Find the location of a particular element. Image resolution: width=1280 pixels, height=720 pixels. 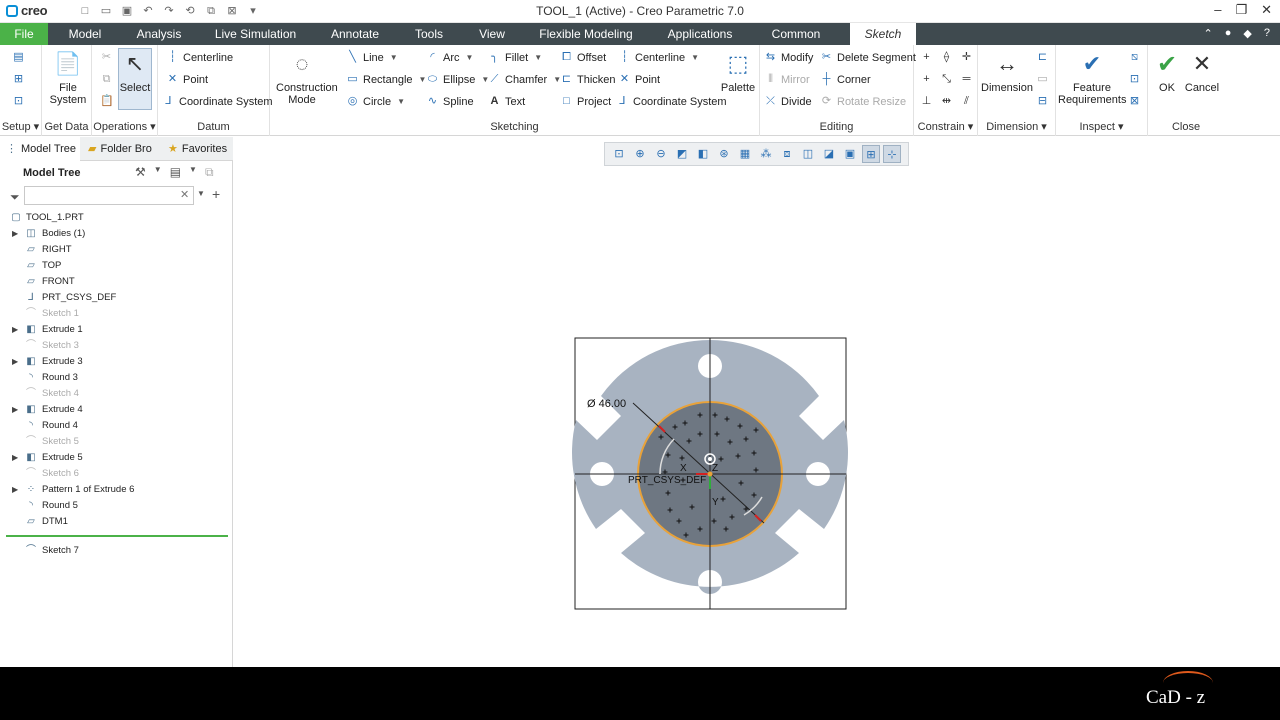

tree-item: ◝ Round 3 is located at coordinates (116, 378).